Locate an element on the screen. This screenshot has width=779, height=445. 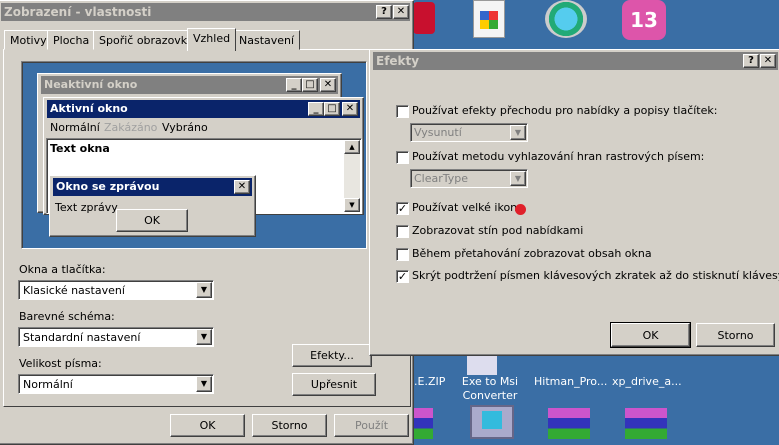
message-window: Okno se zprávou ✕ Text zprávy OK is located at coordinates (152, 206).